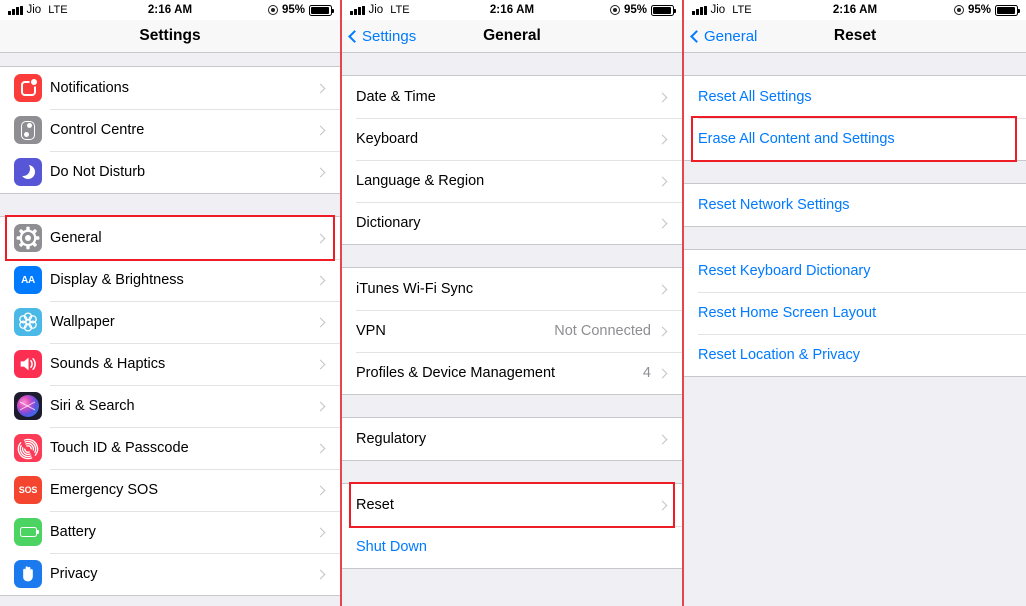  I want to click on list-item-sounds-haptics: Sounds & Haptics, so click(170, 364).